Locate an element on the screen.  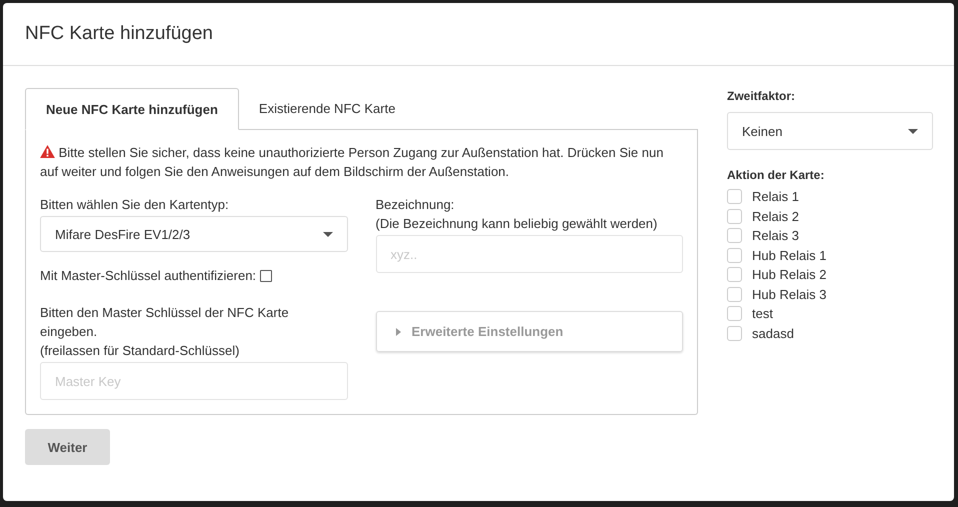
dropdown: Keinen is located at coordinates (830, 131).